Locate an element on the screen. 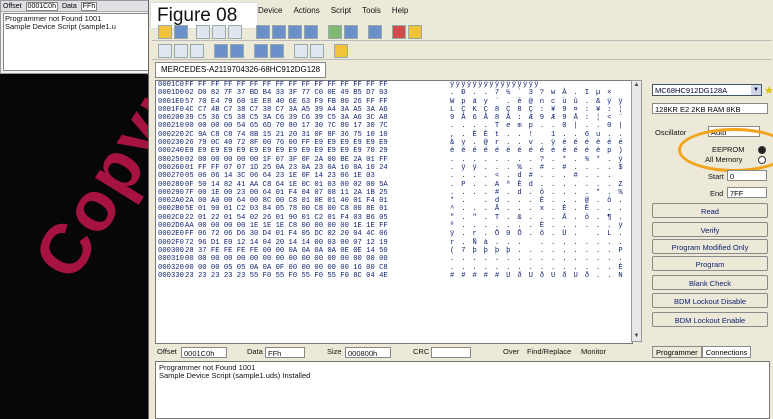 Image resolution: width=773 pixels, height=419 pixels. favorite-icon: ★ is located at coordinates (768, 90).